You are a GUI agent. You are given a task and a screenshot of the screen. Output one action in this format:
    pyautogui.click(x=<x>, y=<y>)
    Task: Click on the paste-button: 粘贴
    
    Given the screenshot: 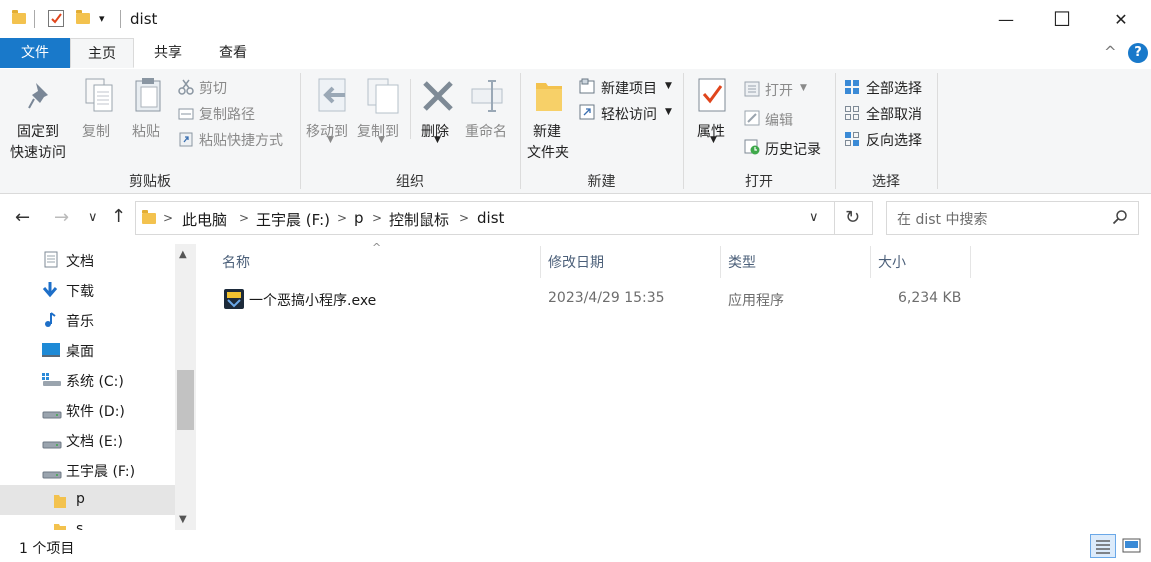 What is the action you would take?
    pyautogui.click(x=146, y=131)
    